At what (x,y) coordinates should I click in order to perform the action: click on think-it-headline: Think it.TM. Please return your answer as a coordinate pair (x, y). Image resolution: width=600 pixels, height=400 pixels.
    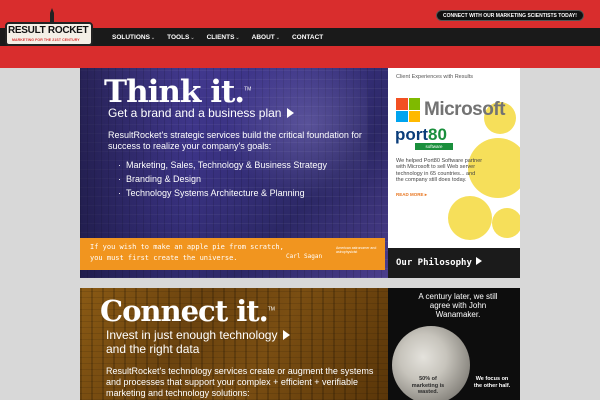
    Looking at the image, I should click on (177, 92).